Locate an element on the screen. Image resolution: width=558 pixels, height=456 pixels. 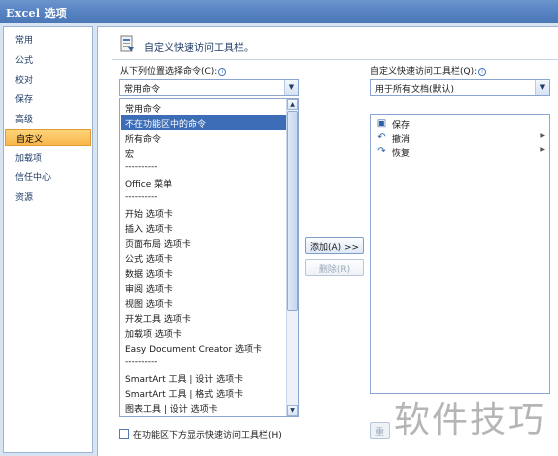
list-item: 数据 选项卡 is located at coordinates (203, 272).